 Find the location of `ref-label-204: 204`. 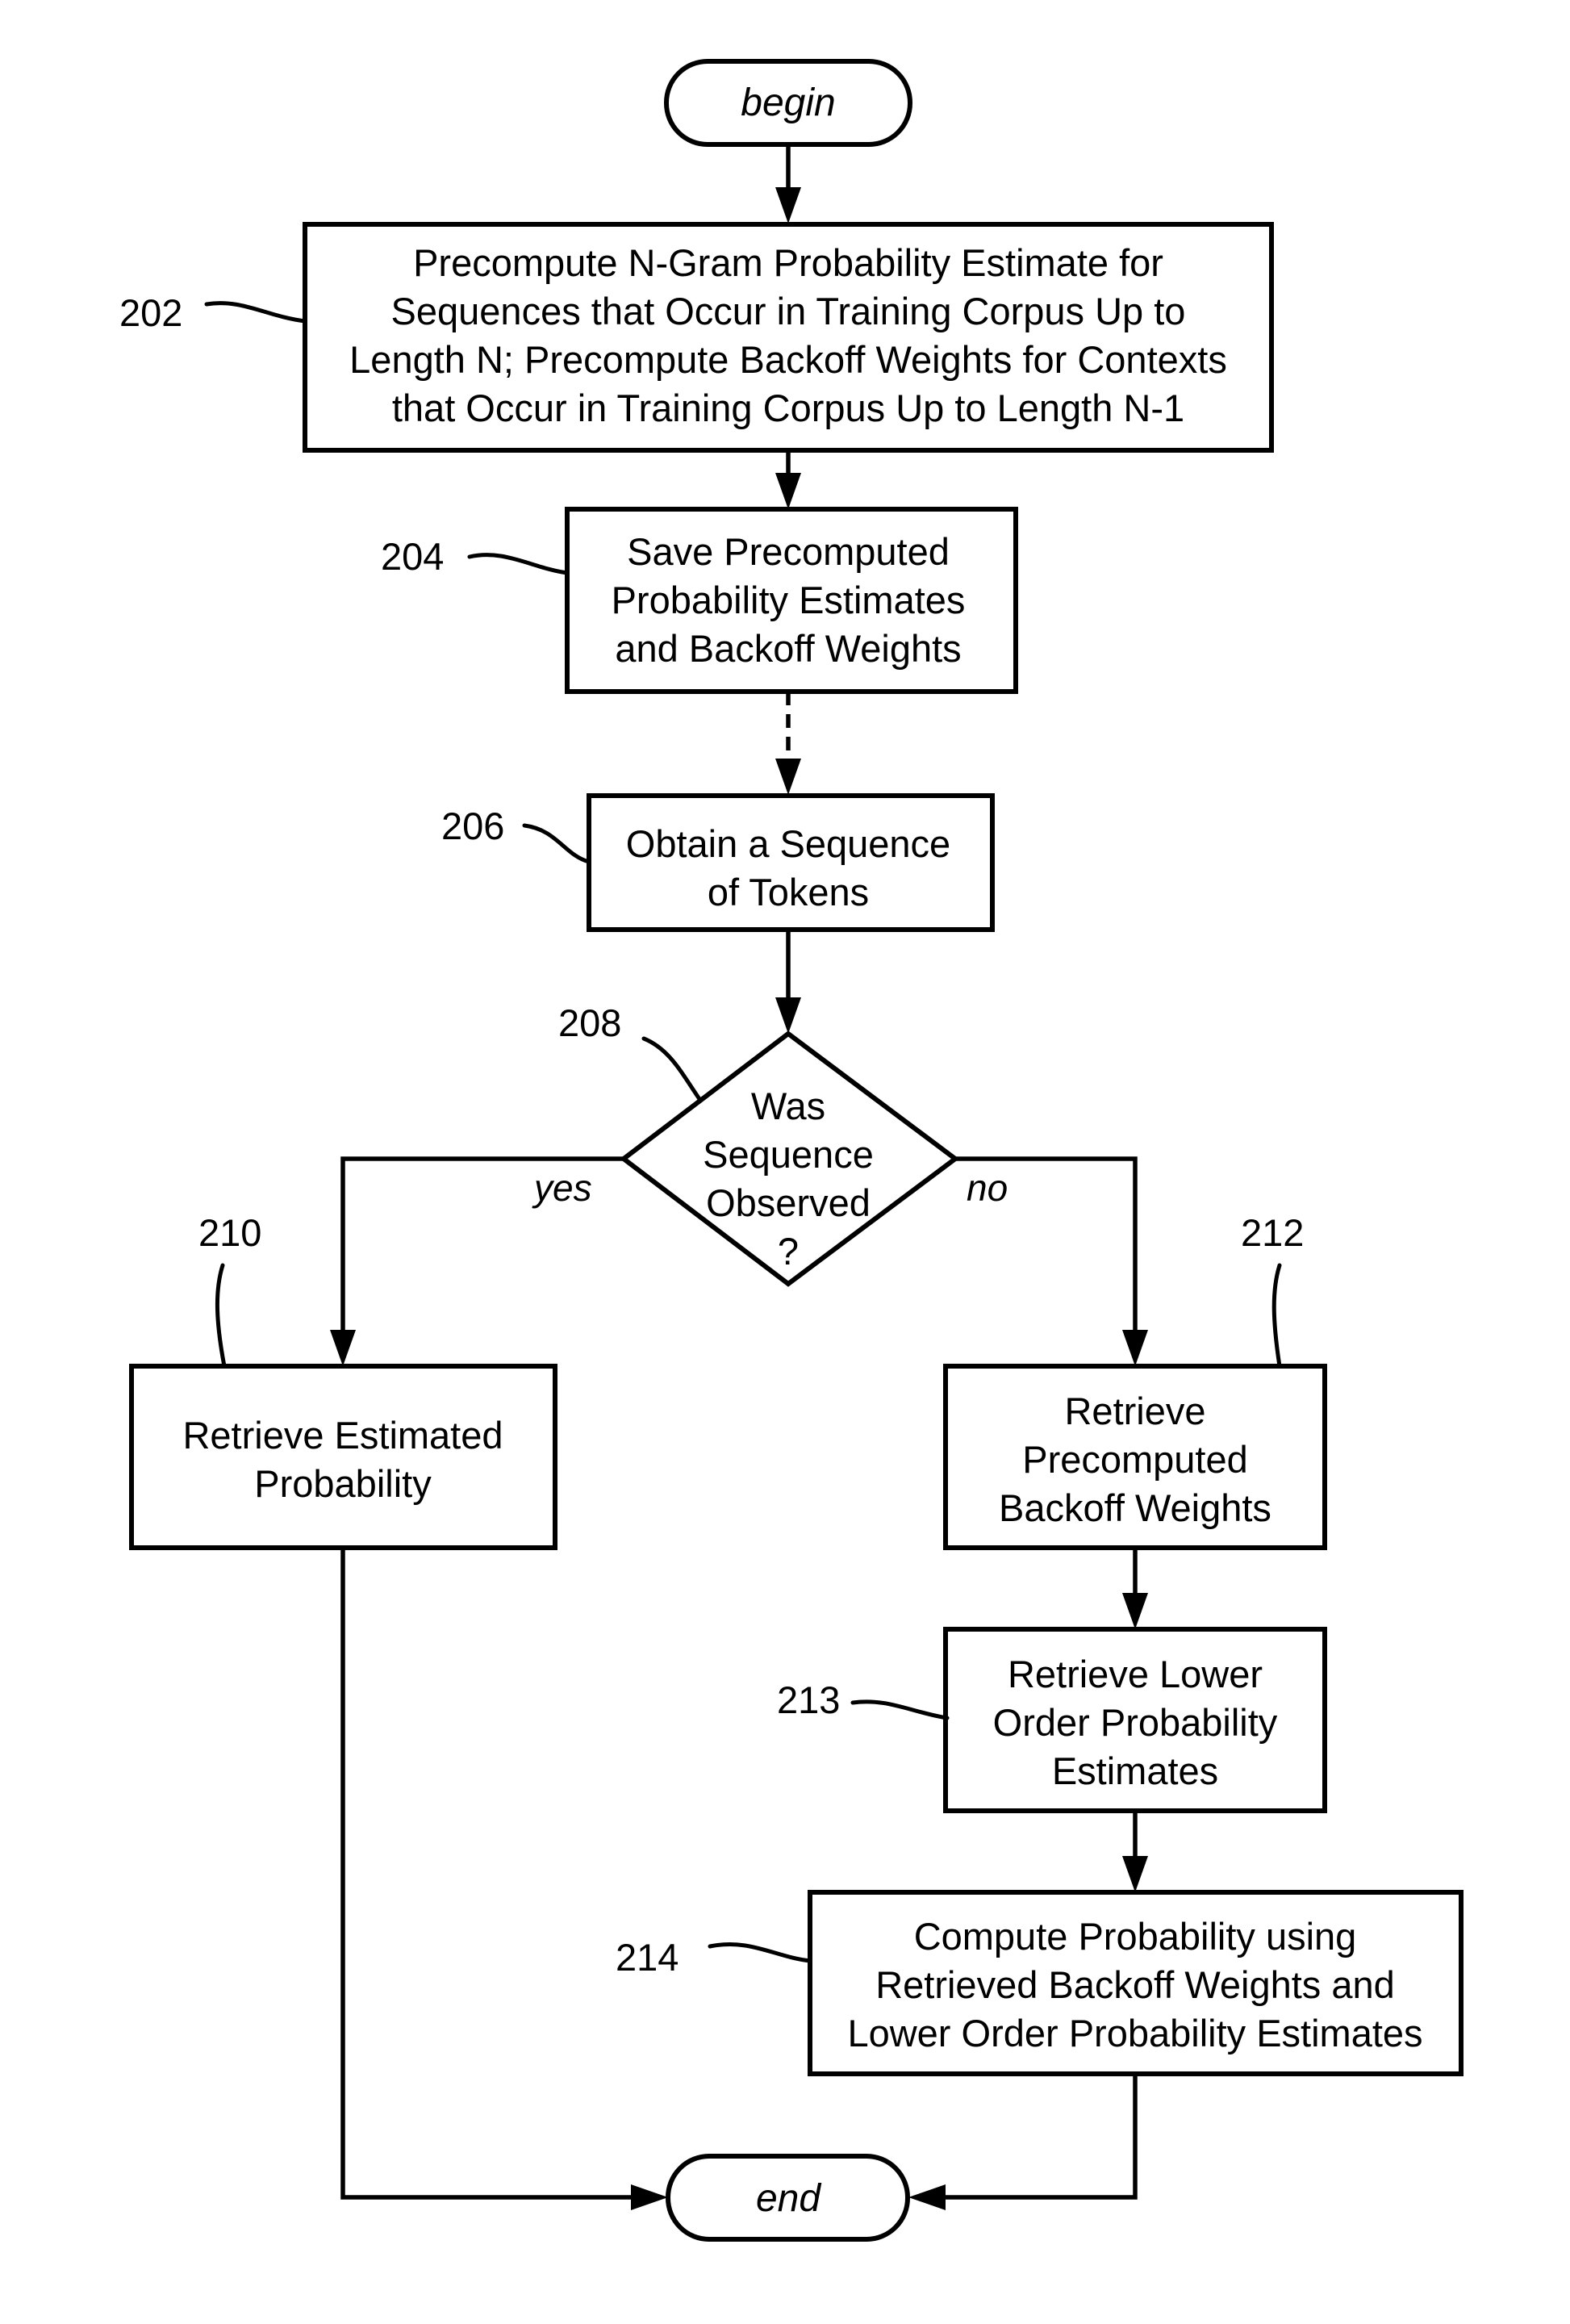

ref-label-204: 204 is located at coordinates (412, 557).